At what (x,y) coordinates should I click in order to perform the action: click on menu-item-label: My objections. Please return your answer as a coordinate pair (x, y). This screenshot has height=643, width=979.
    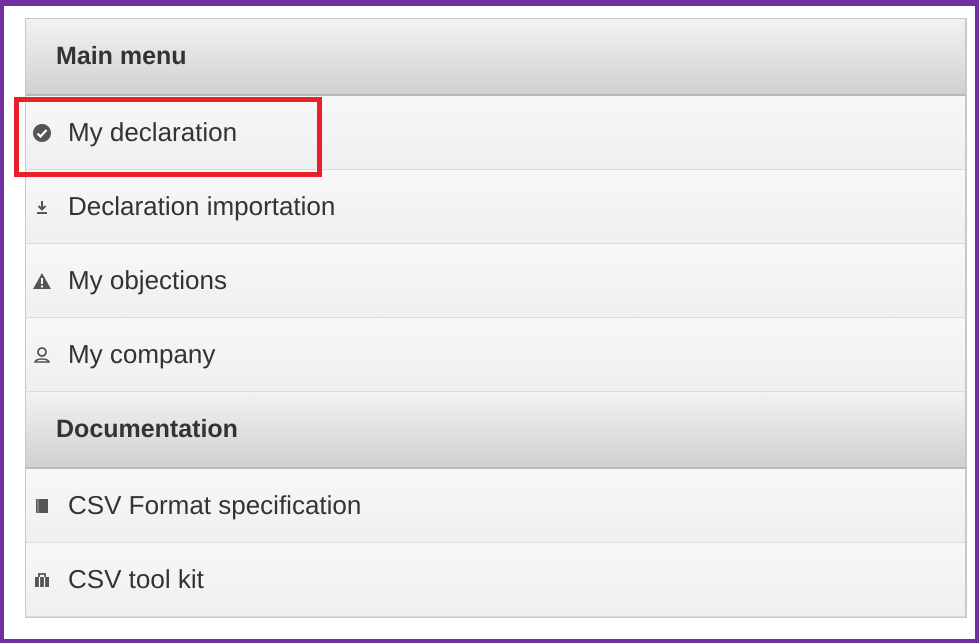
    Looking at the image, I should click on (147, 280).